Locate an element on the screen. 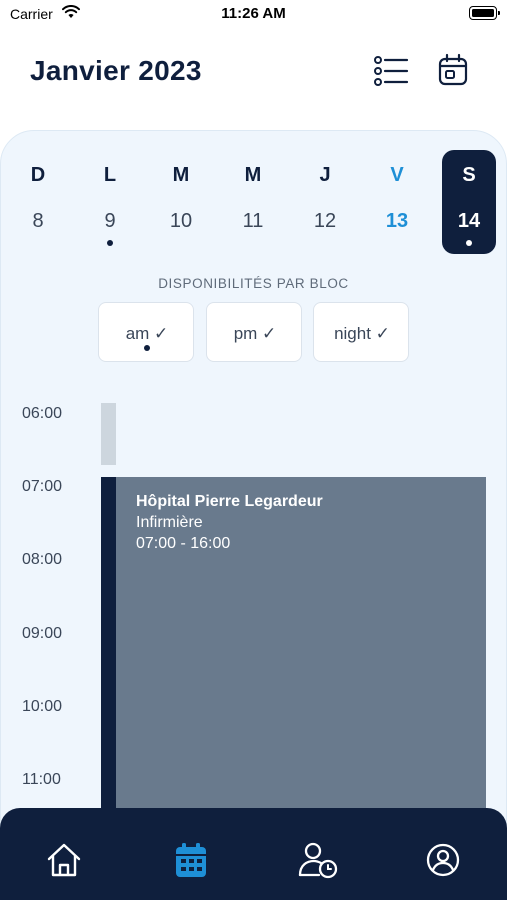 This screenshot has width=507, height=900. user-schedule-icon is located at coordinates (318, 860).